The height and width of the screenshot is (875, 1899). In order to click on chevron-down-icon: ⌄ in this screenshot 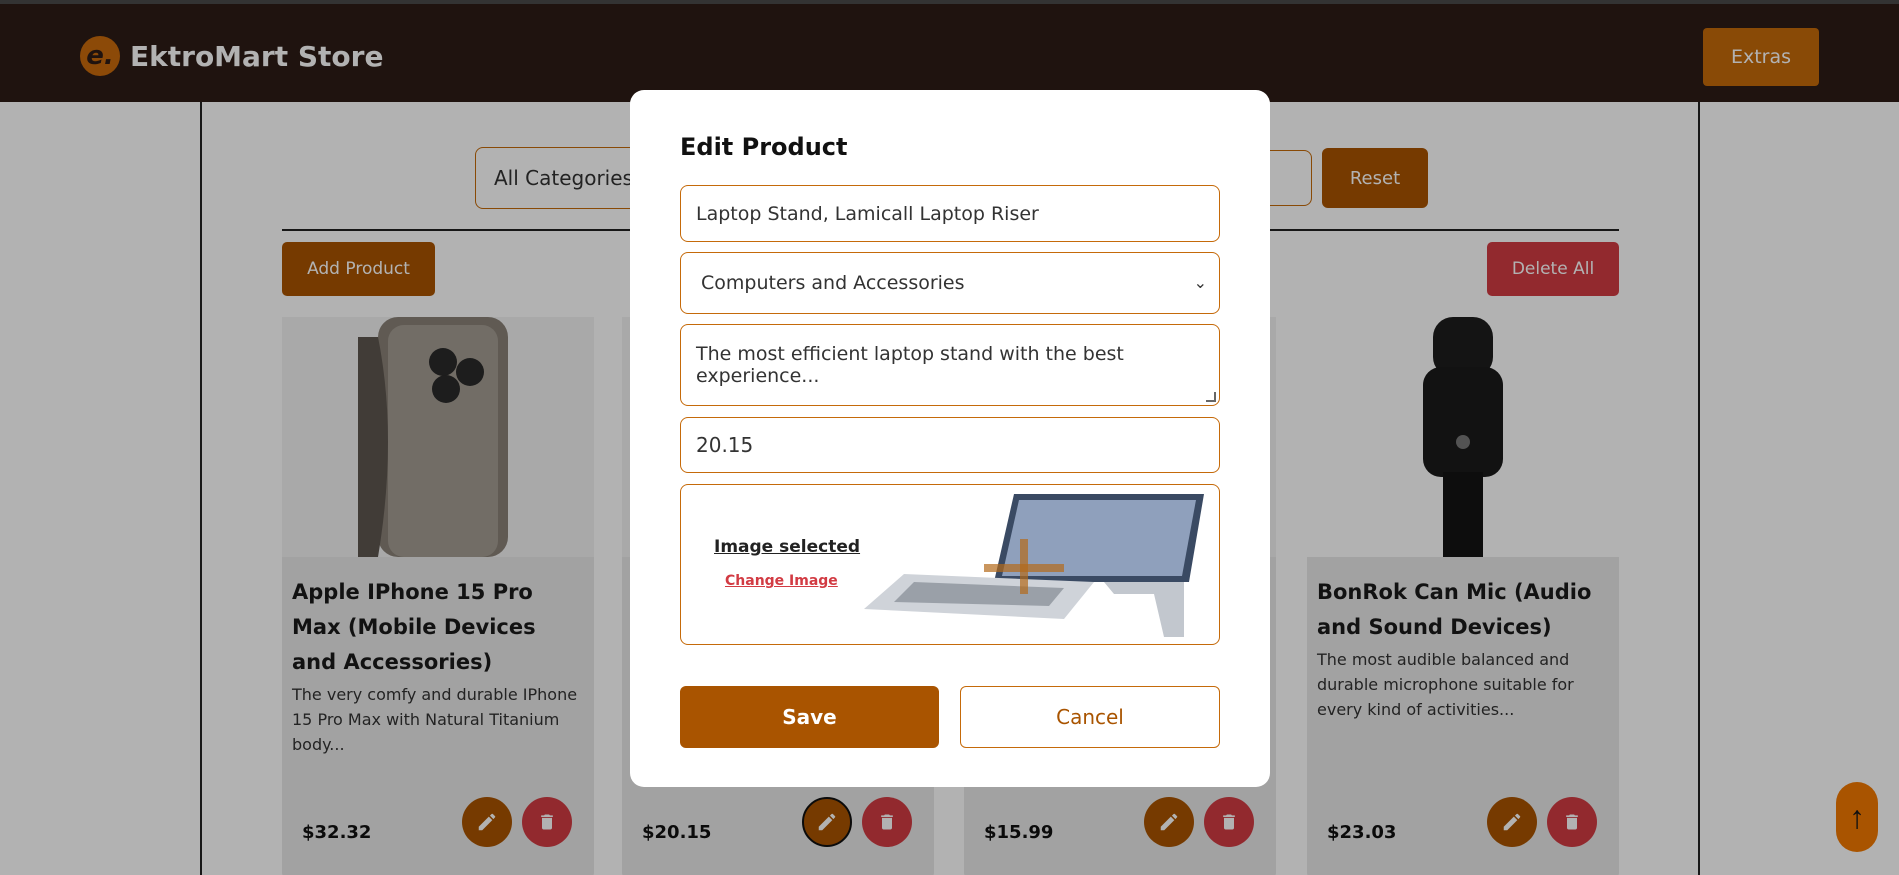, I will do `click(1200, 282)`.